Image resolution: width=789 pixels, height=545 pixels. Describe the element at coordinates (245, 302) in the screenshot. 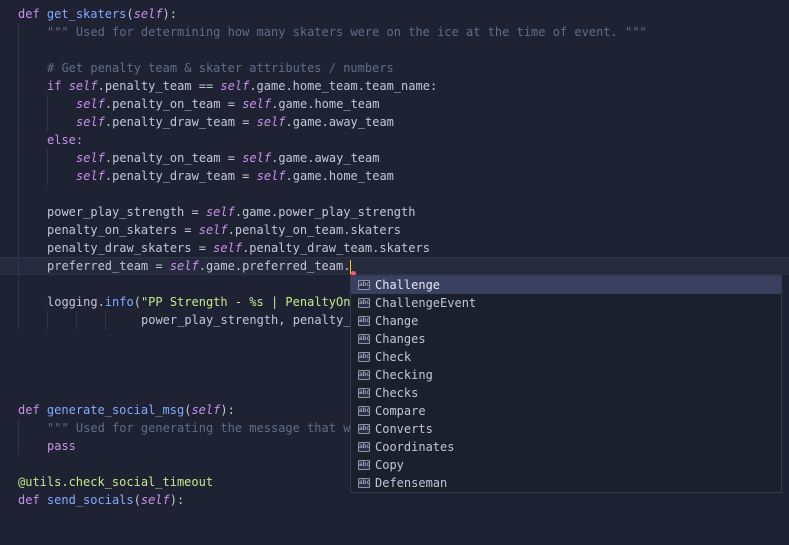

I see `string-literal: "PP Strength - %s | PenaltyOn` at that location.